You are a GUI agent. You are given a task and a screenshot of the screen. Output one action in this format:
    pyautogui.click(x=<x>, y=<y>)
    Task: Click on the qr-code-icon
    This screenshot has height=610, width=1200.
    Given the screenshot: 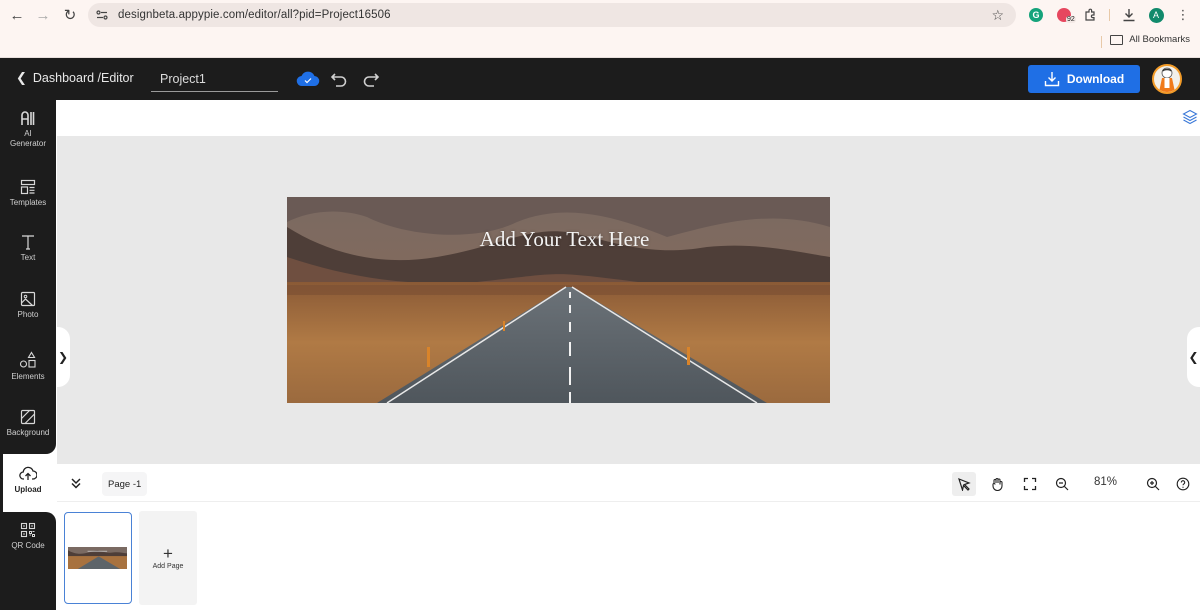 What is the action you would take?
    pyautogui.click(x=28, y=530)
    